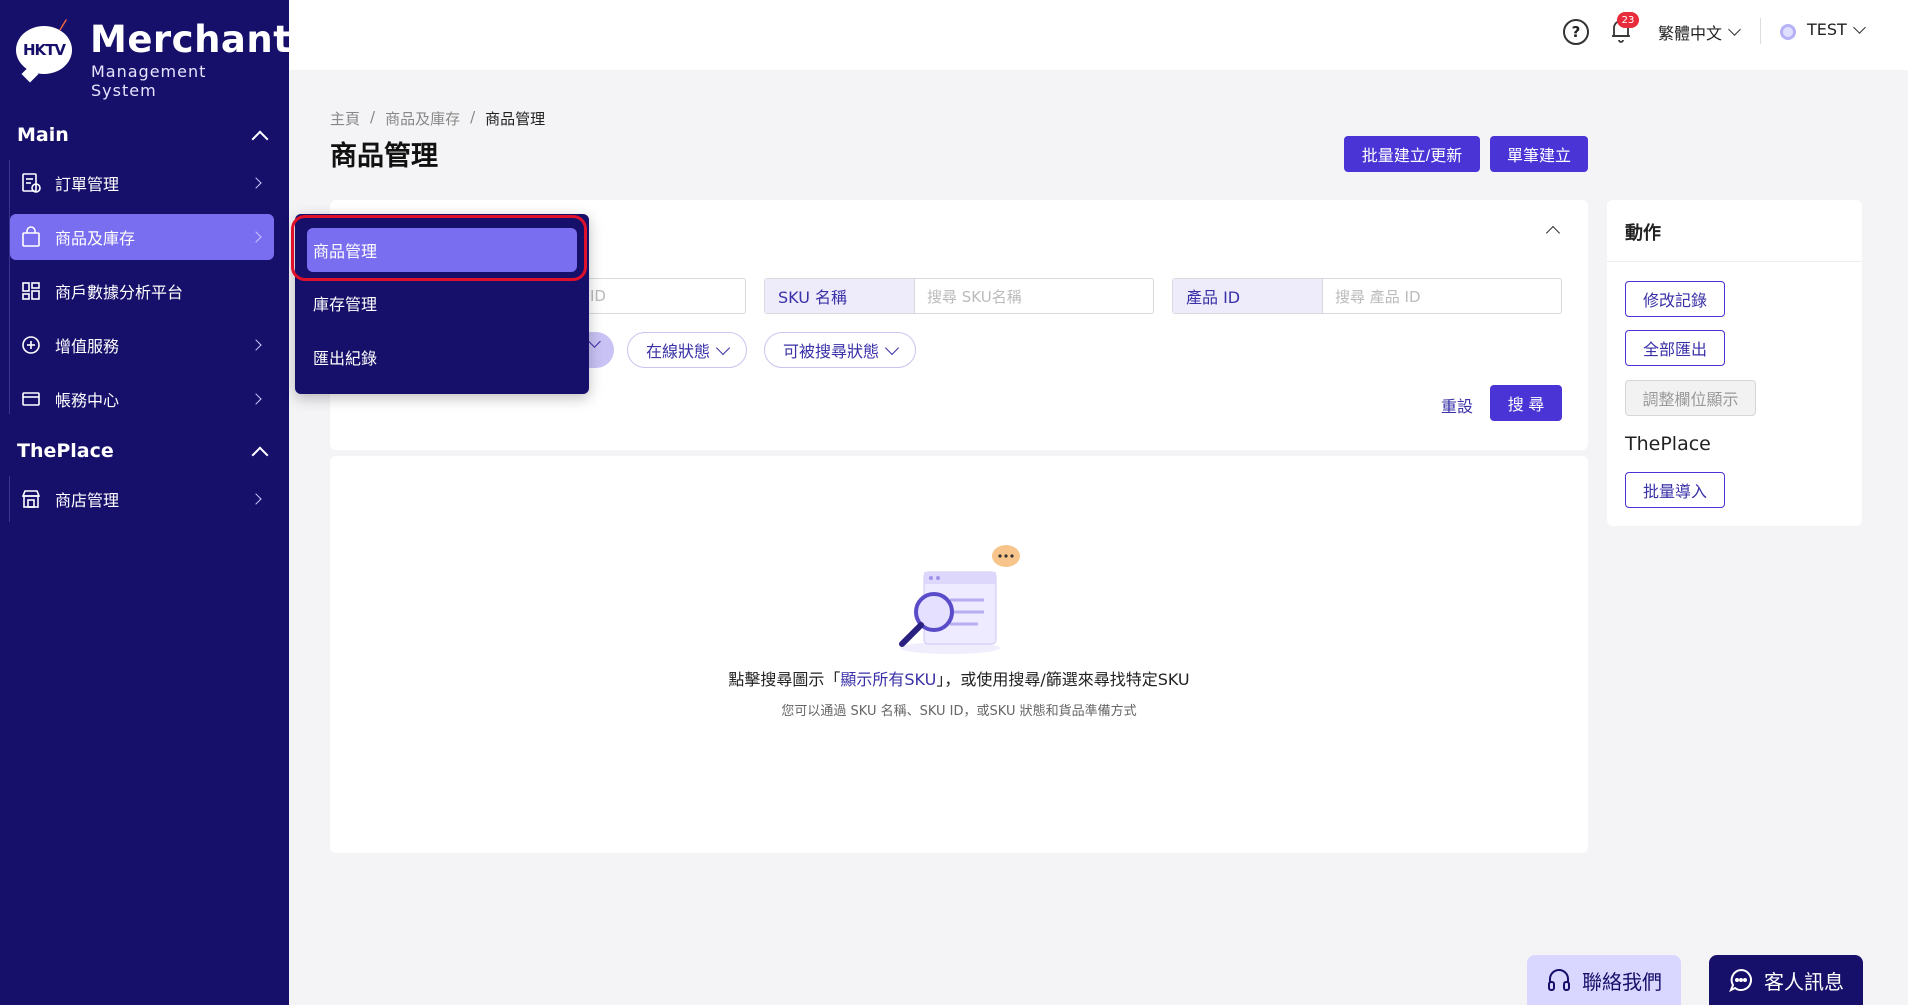  Describe the element at coordinates (1412, 154) in the screenshot. I see `bulk-create-update-button: 批量建立/更新` at that location.